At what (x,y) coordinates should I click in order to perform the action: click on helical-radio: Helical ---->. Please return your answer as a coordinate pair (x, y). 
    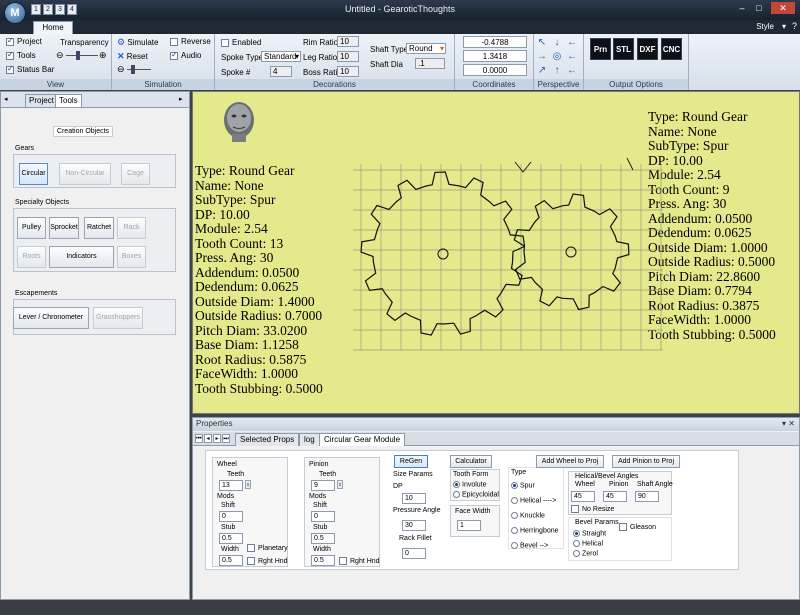
    Looking at the image, I should click on (533, 500).